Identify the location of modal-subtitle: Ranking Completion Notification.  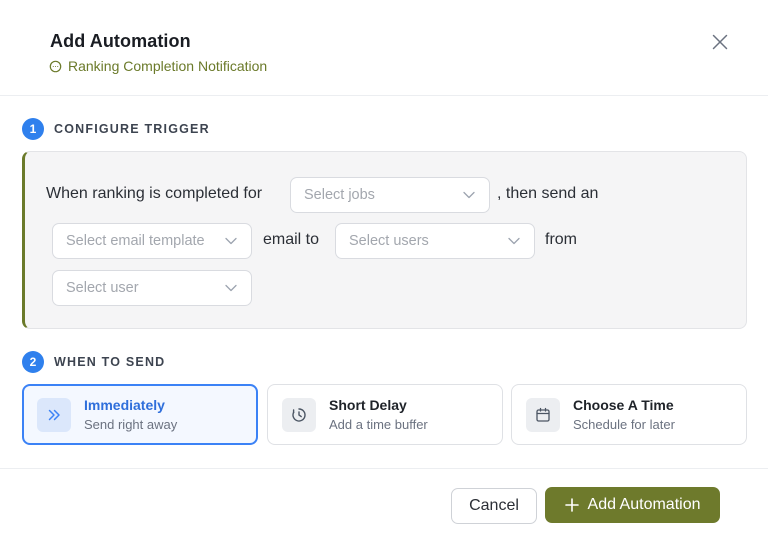
(158, 66).